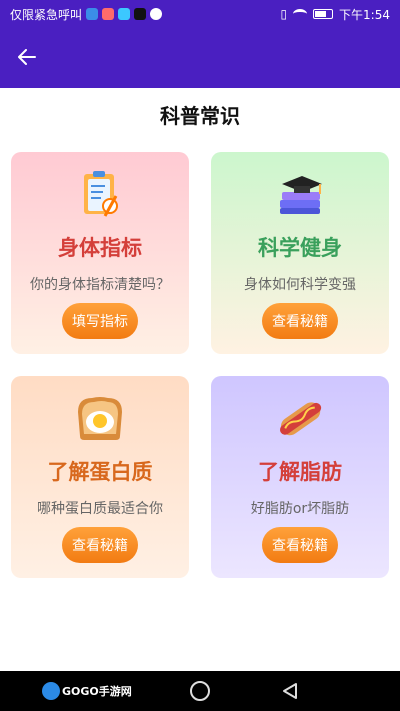 The width and height of the screenshot is (400, 711). I want to click on battery-icon, so click(323, 14).